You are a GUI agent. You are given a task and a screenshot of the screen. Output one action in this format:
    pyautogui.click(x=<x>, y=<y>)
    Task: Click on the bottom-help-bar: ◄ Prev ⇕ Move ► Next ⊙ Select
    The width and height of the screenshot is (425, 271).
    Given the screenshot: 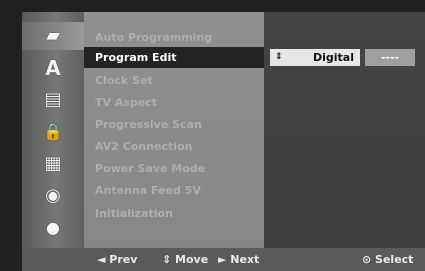 What is the action you would take?
    pyautogui.click(x=223, y=259)
    